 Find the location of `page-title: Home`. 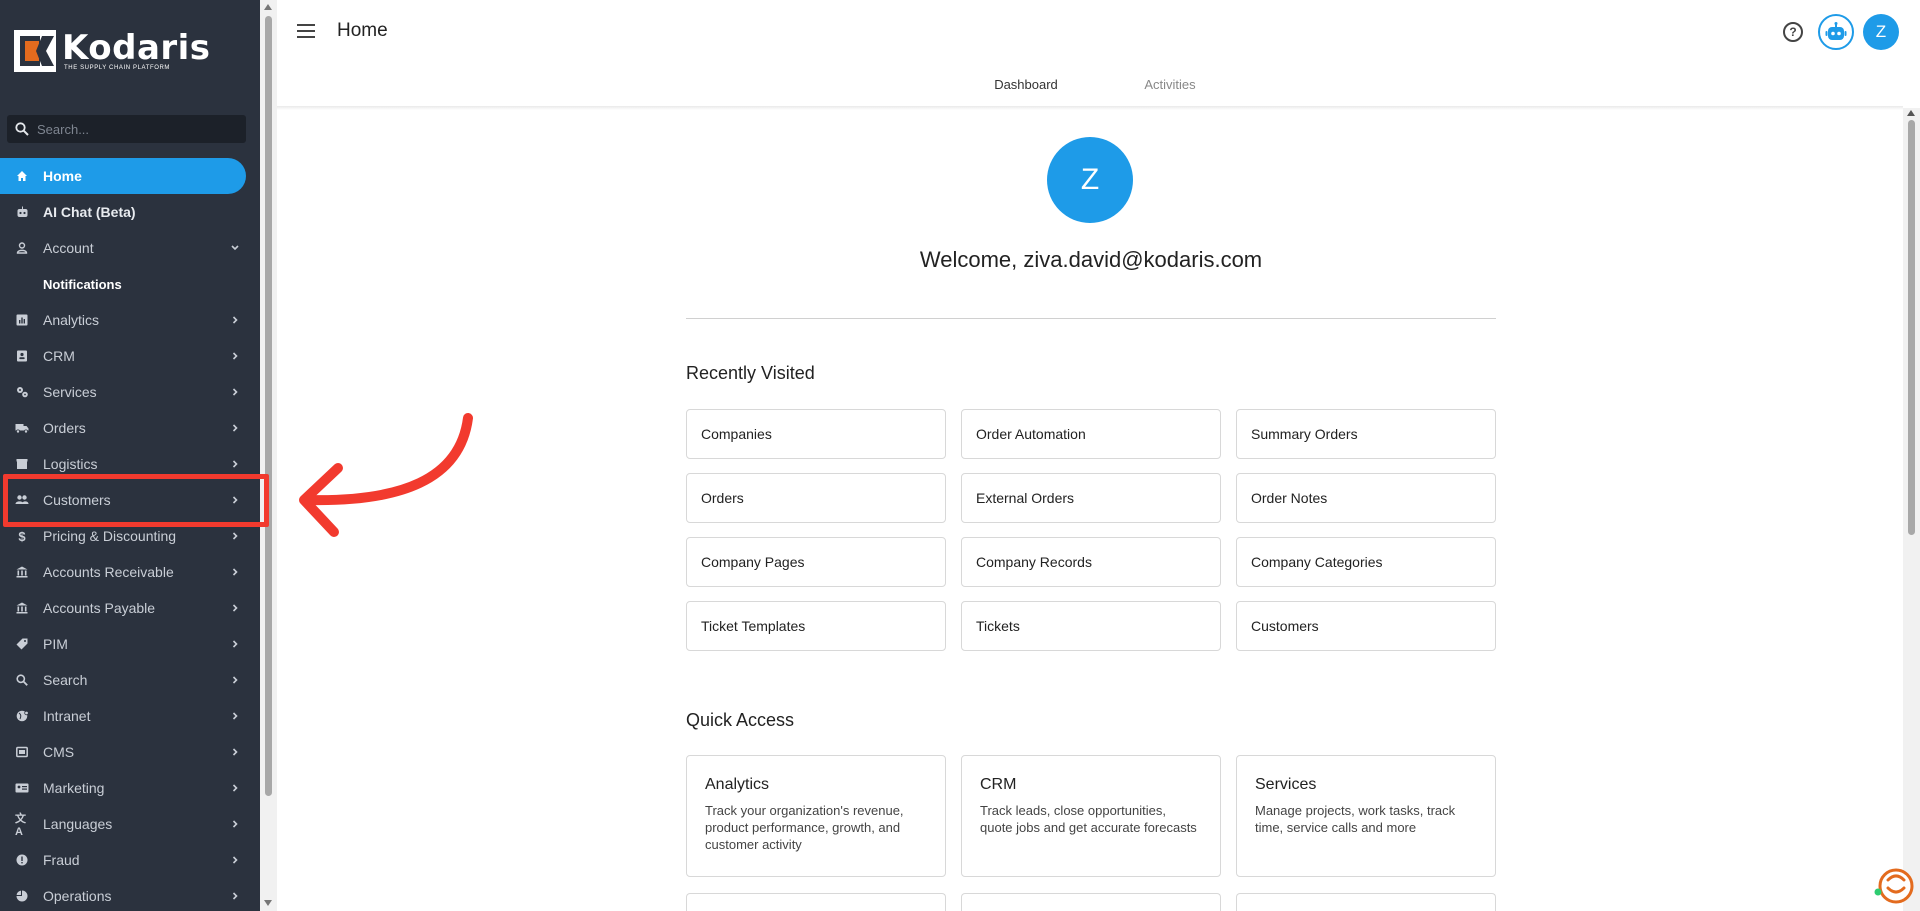

page-title: Home is located at coordinates (362, 30).